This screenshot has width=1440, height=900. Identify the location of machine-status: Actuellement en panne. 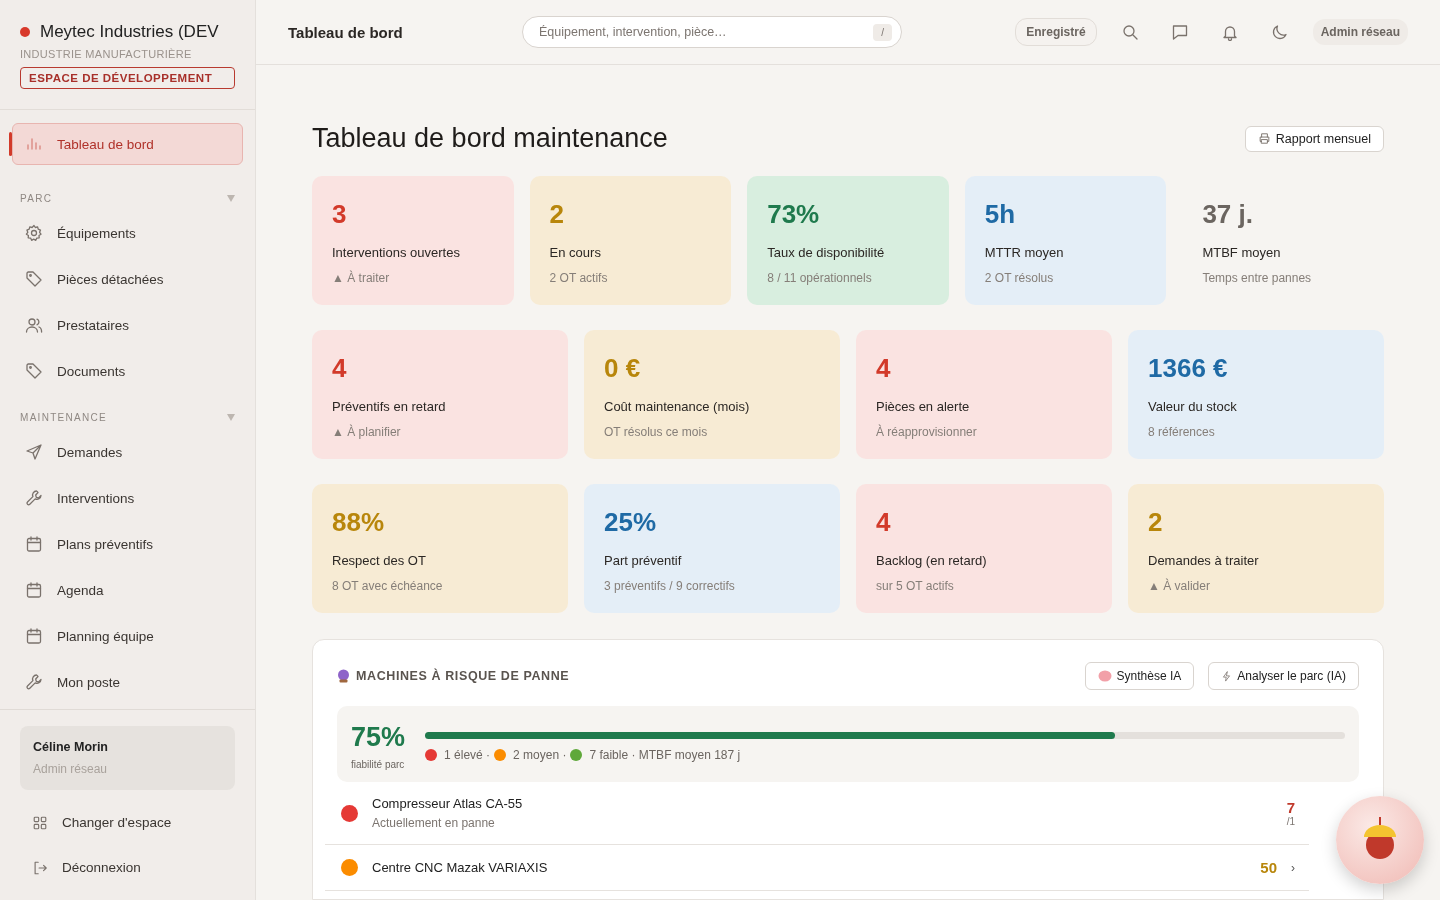
(434, 823).